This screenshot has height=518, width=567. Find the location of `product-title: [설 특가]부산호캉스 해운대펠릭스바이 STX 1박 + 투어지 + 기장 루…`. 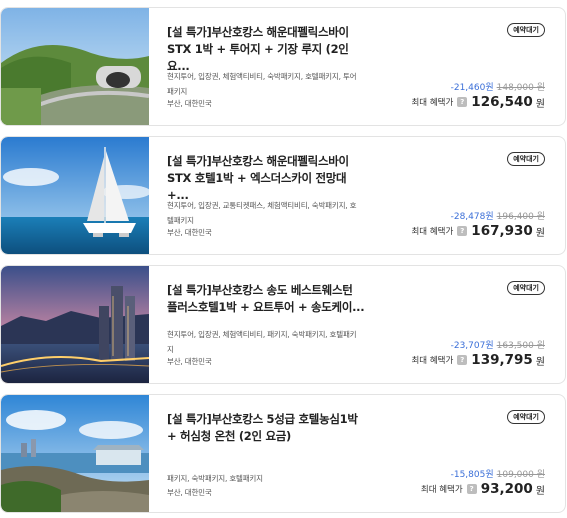

product-title: [설 특가]부산호캉스 해운대펠릭스바이 STX 1박 + 투어지 + 기장 루… is located at coordinates (267, 49).